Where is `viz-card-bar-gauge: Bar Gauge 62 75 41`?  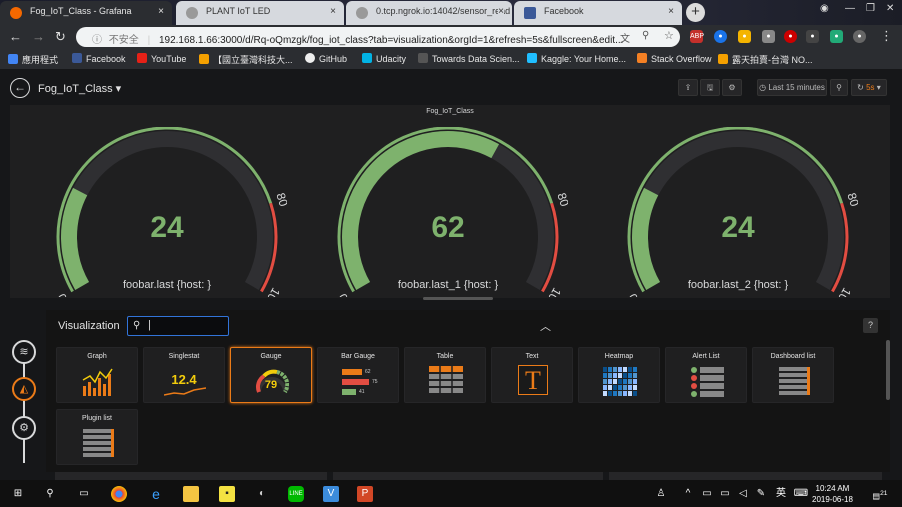 viz-card-bar-gauge: Bar Gauge 62 75 41 is located at coordinates (358, 375).